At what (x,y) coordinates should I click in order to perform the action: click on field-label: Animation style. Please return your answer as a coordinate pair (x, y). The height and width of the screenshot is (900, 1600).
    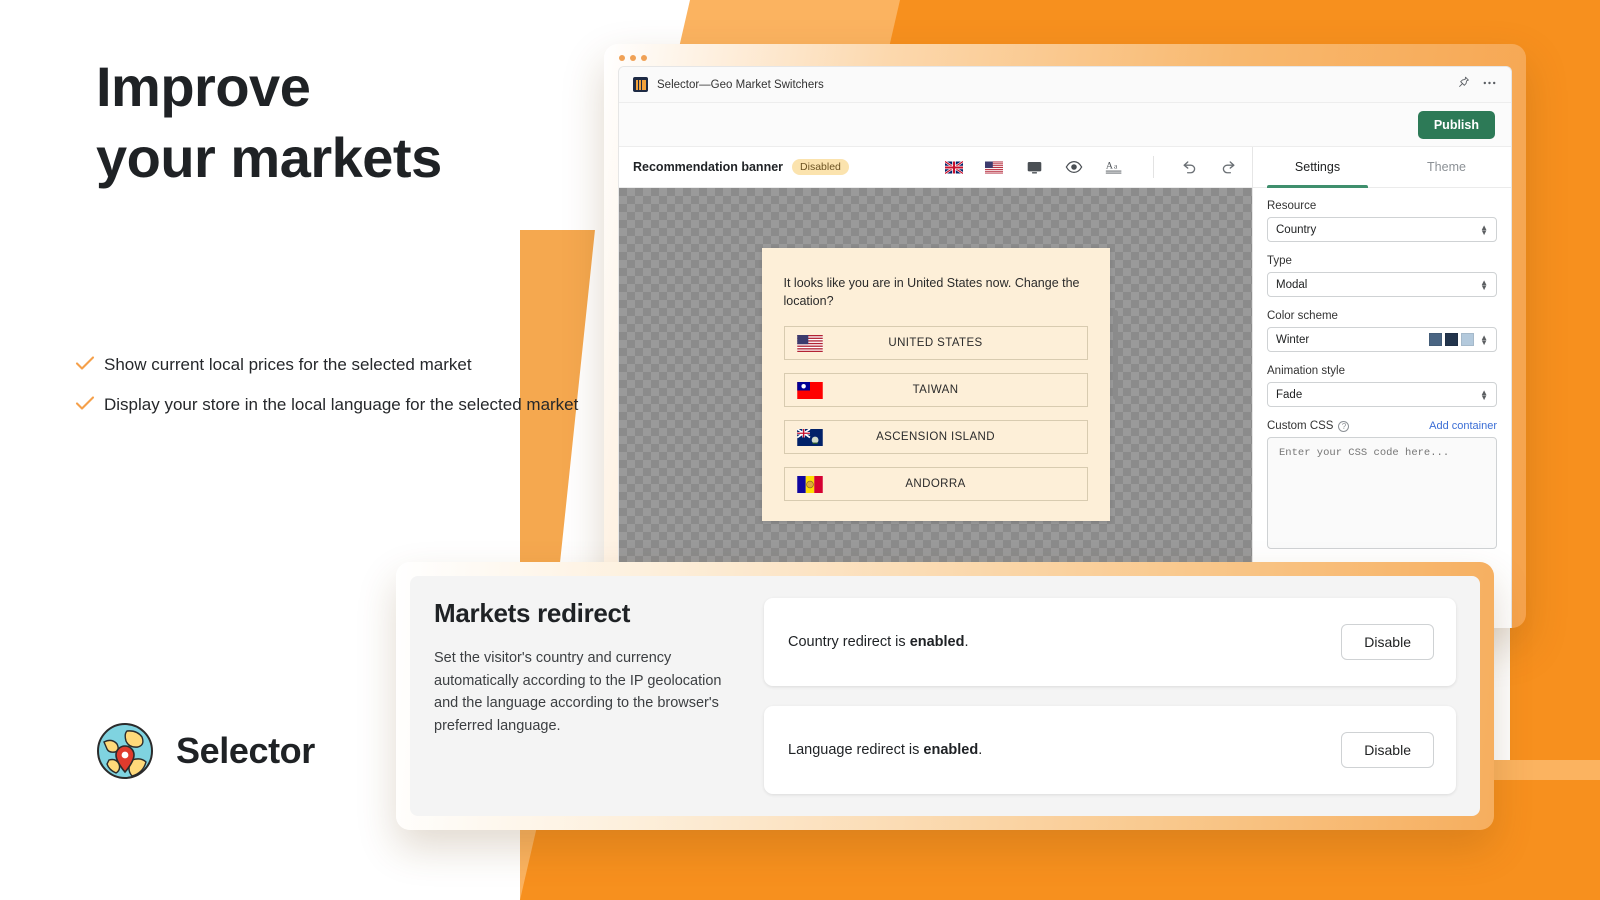
    Looking at the image, I should click on (1306, 371).